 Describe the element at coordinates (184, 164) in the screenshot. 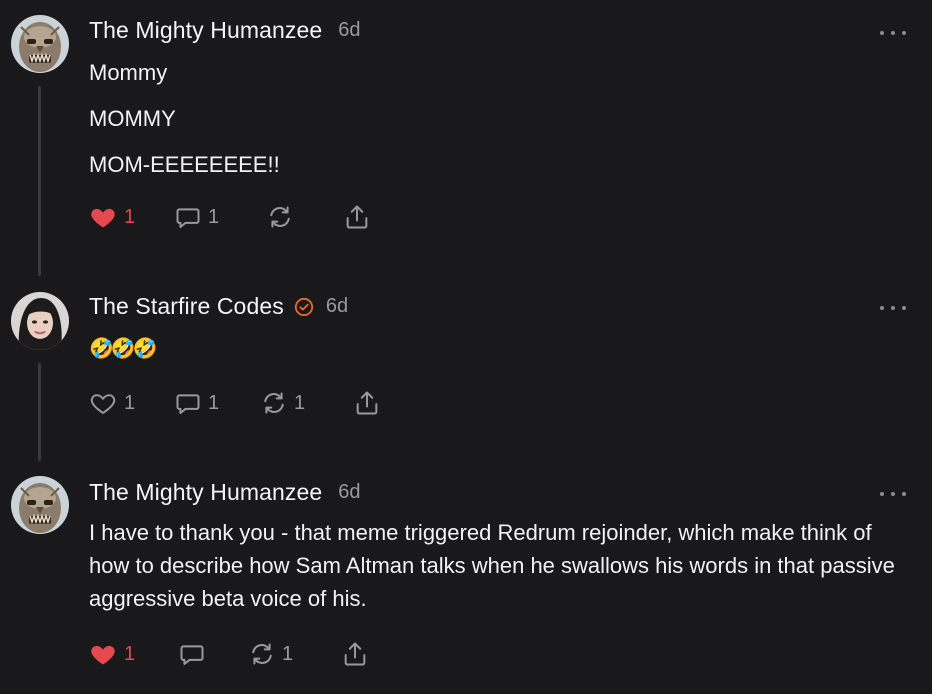

I see `comment-paragraph: MOM-EEEEEEEE!!` at that location.